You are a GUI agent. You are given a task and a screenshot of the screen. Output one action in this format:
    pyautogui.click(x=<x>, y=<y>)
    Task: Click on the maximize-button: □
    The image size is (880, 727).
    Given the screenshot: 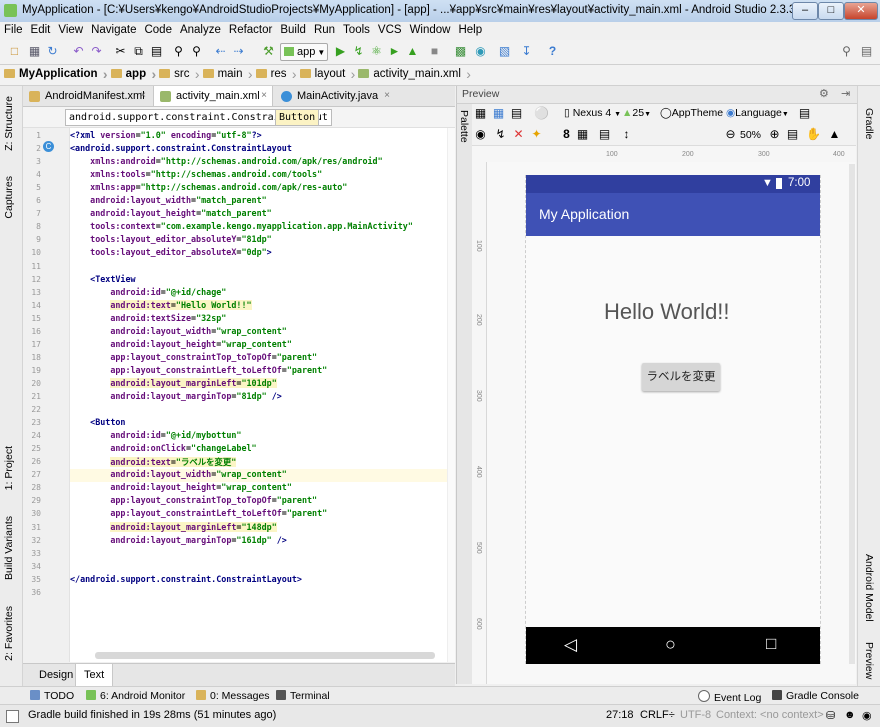 What is the action you would take?
    pyautogui.click(x=831, y=11)
    